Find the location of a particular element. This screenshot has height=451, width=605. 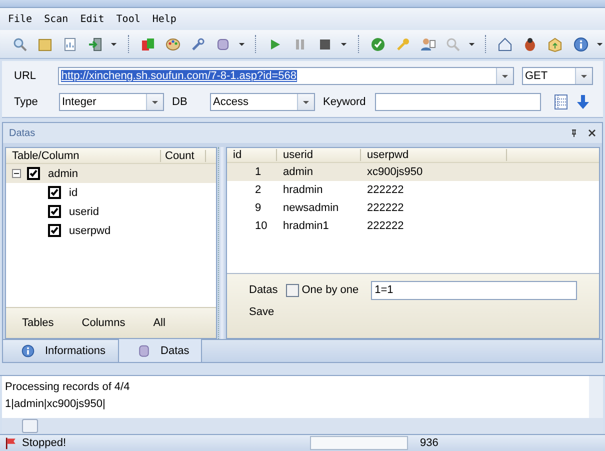

filter-button: All is located at coordinates (159, 323).